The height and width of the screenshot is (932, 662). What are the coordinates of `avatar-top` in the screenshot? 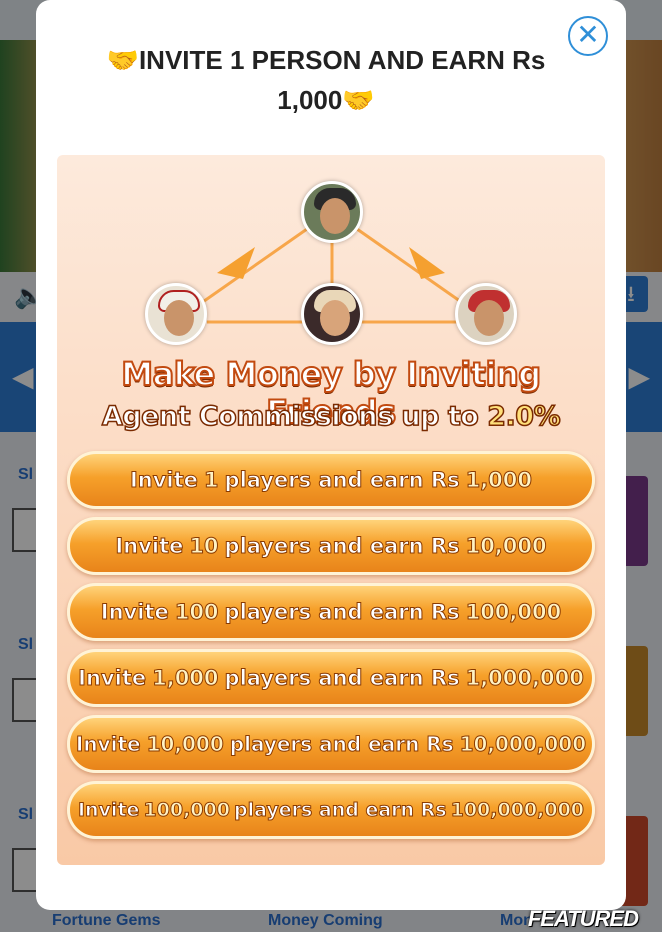 It's located at (332, 212).